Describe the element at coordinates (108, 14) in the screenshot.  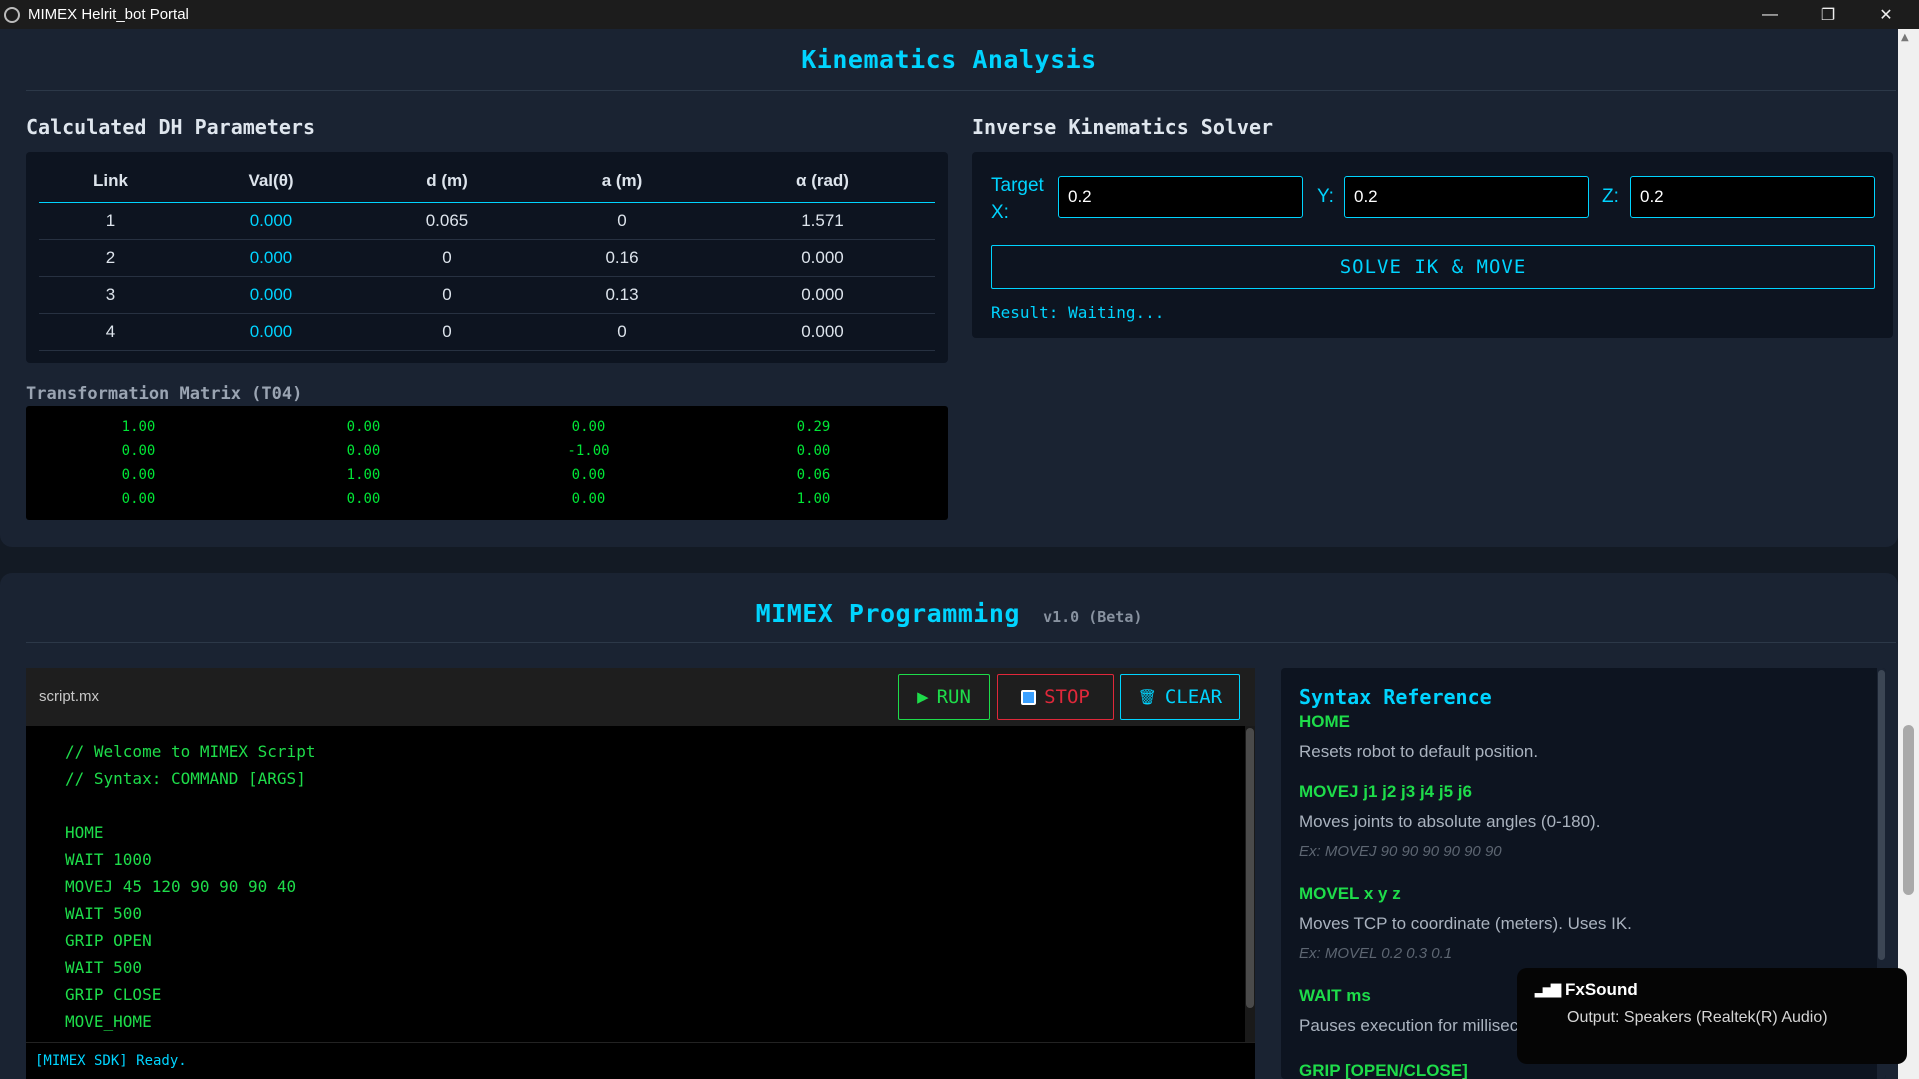
I see `window-title: MIMEX Helrit_bot Portal` at that location.